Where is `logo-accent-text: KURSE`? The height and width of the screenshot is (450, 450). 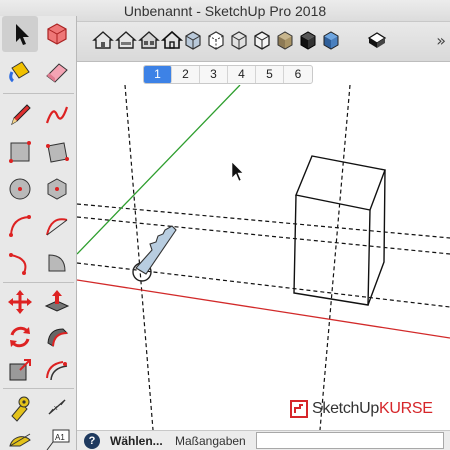 logo-accent-text: KURSE is located at coordinates (405, 408).